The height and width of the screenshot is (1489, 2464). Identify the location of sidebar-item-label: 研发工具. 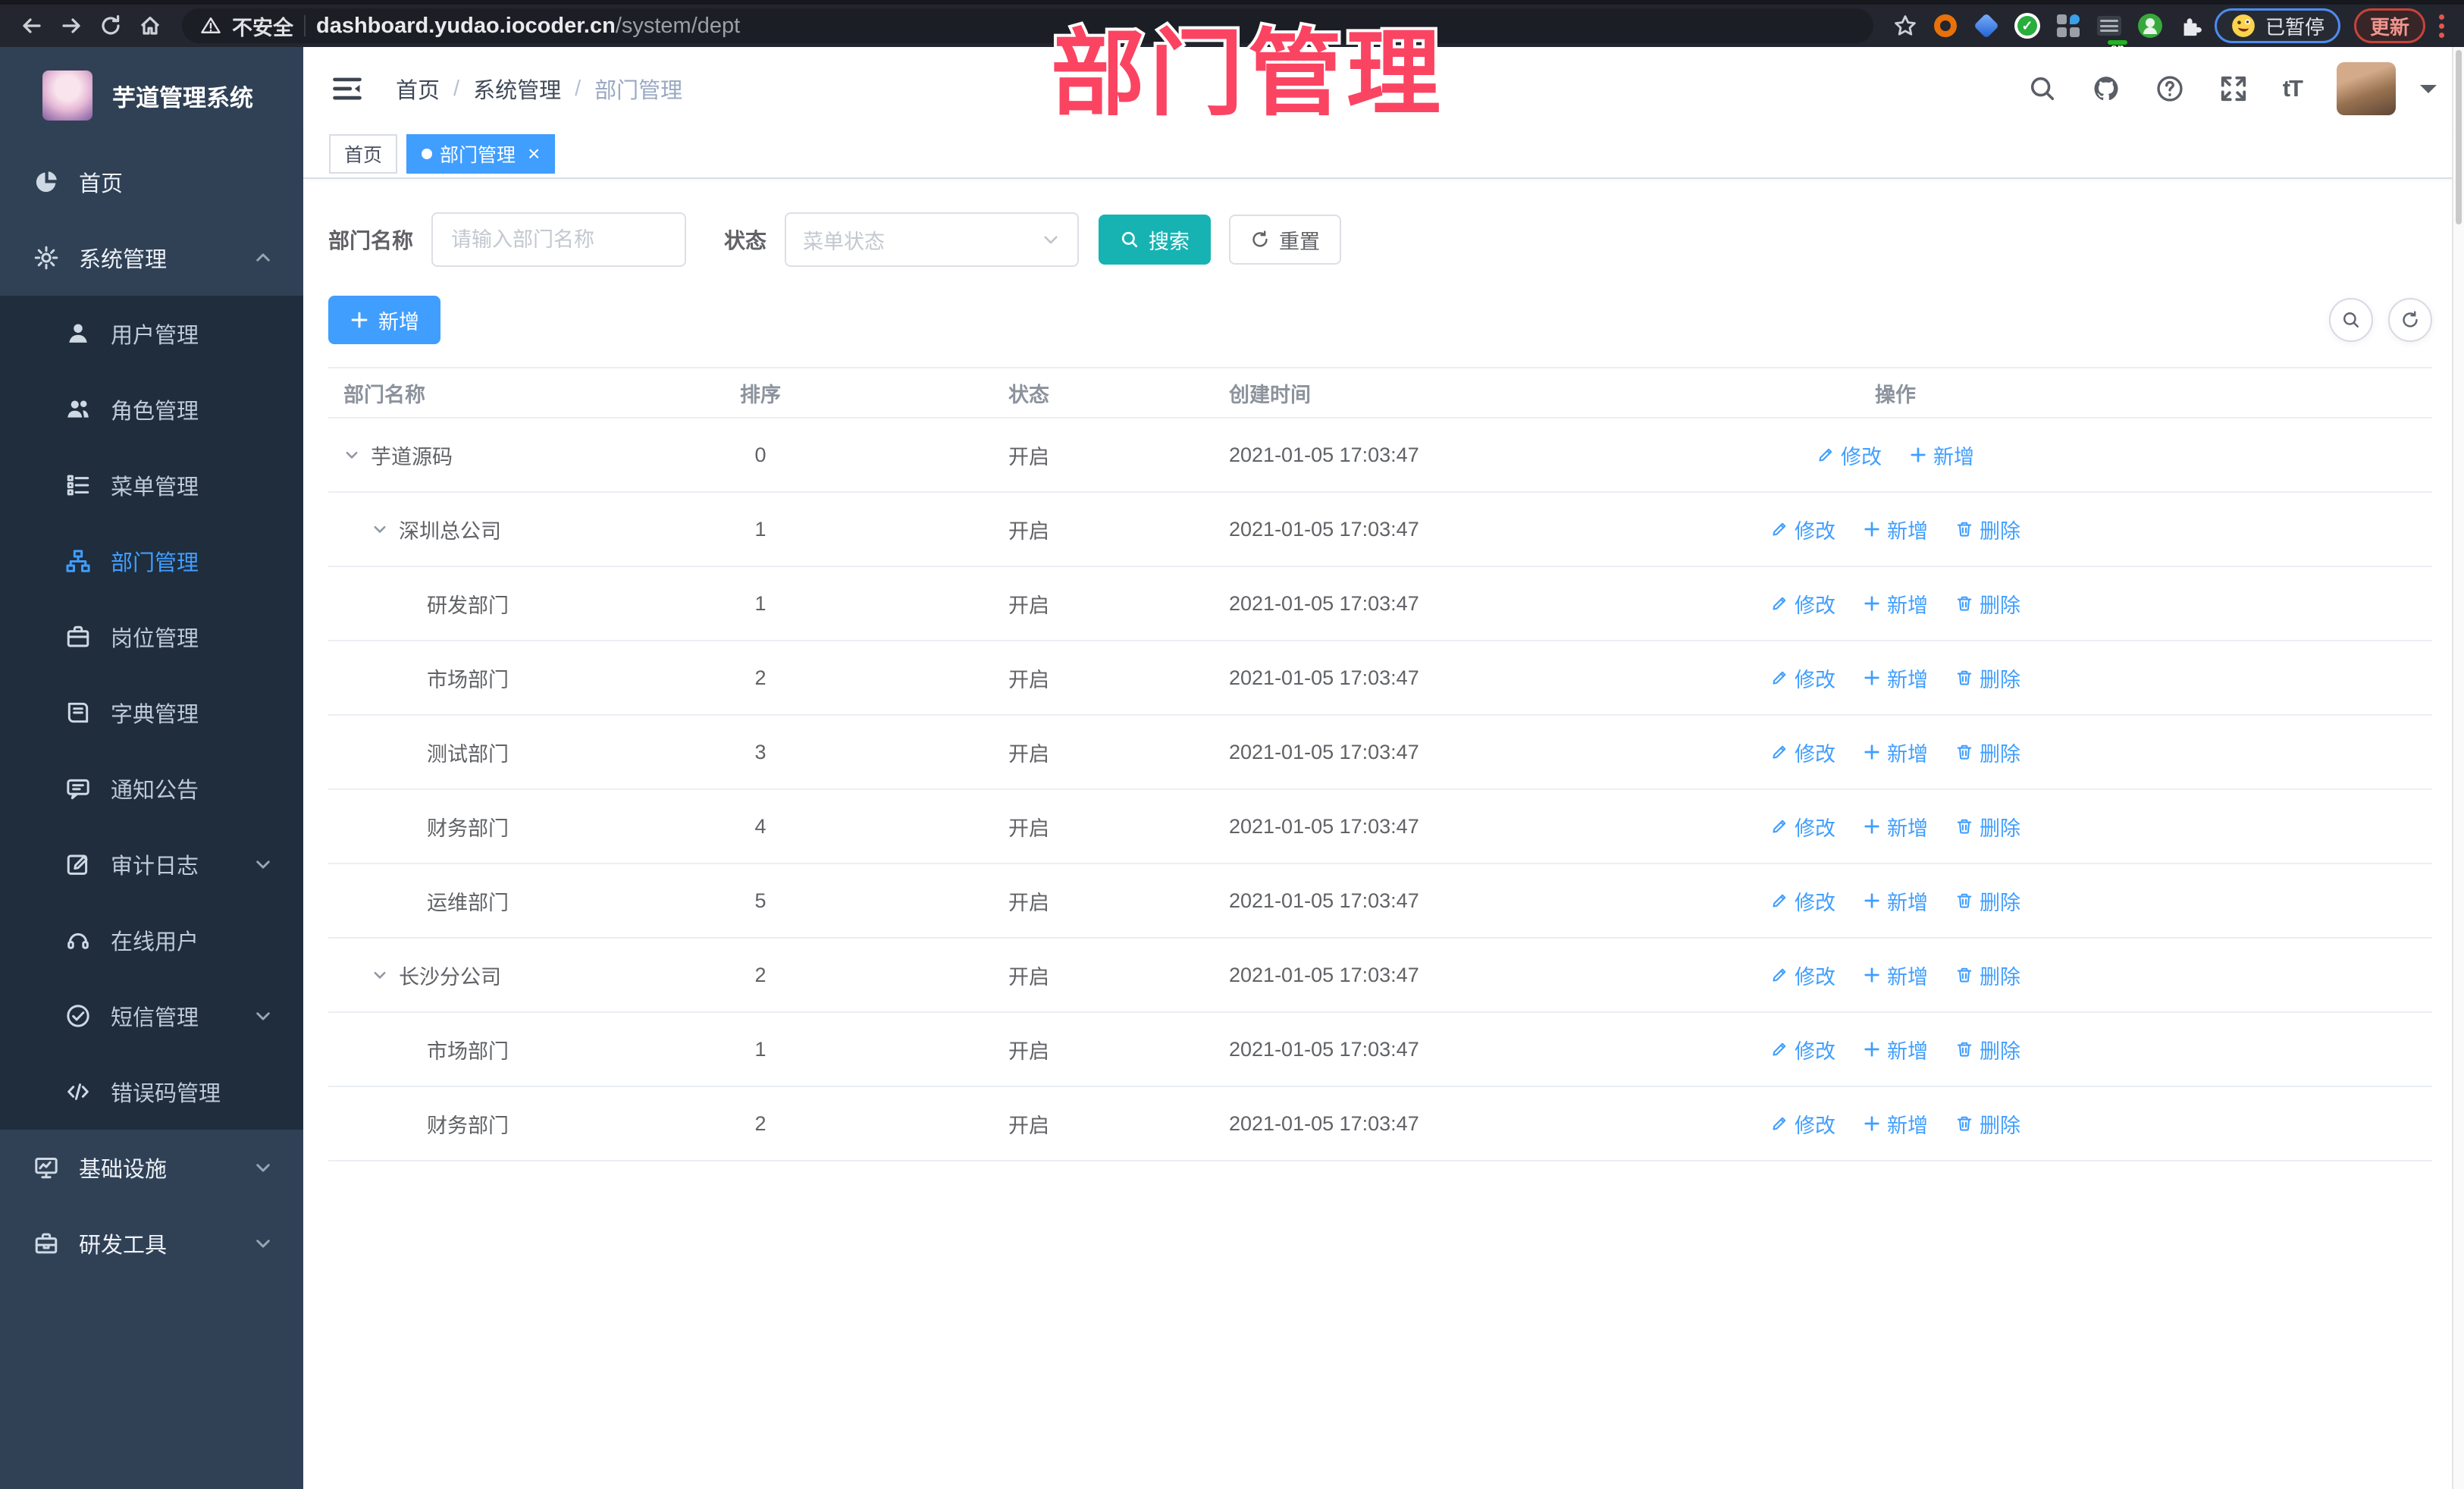
(123, 1246).